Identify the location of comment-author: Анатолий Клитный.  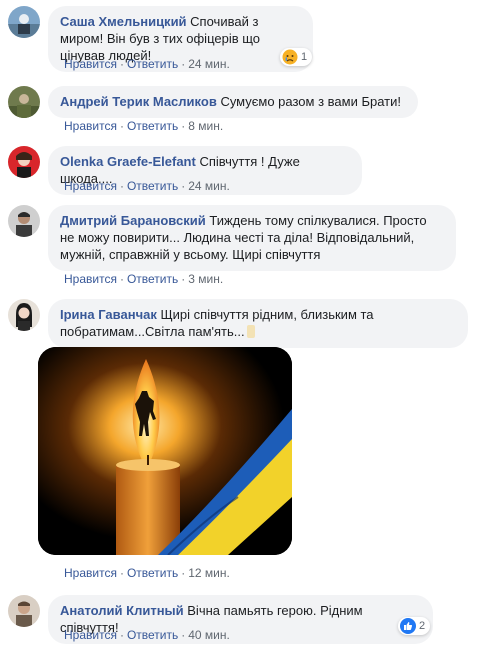
(122, 610).